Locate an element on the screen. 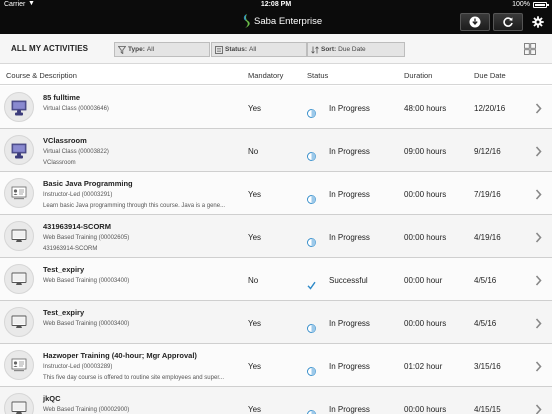 The image size is (552, 414). activity-type: Instructor-Led (00003291) is located at coordinates (78, 195).